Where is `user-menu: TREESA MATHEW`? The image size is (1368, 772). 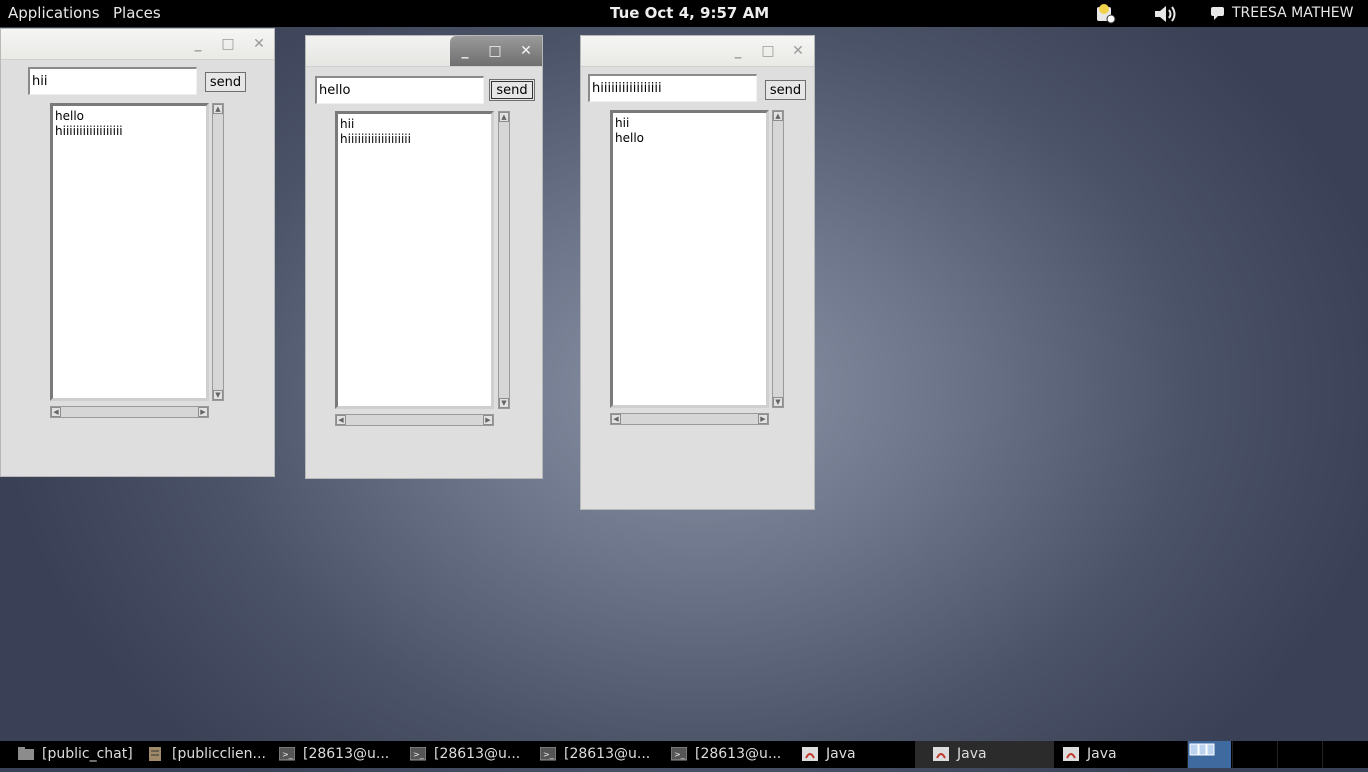
user-menu: TREESA MATHEW is located at coordinates (1292, 13).